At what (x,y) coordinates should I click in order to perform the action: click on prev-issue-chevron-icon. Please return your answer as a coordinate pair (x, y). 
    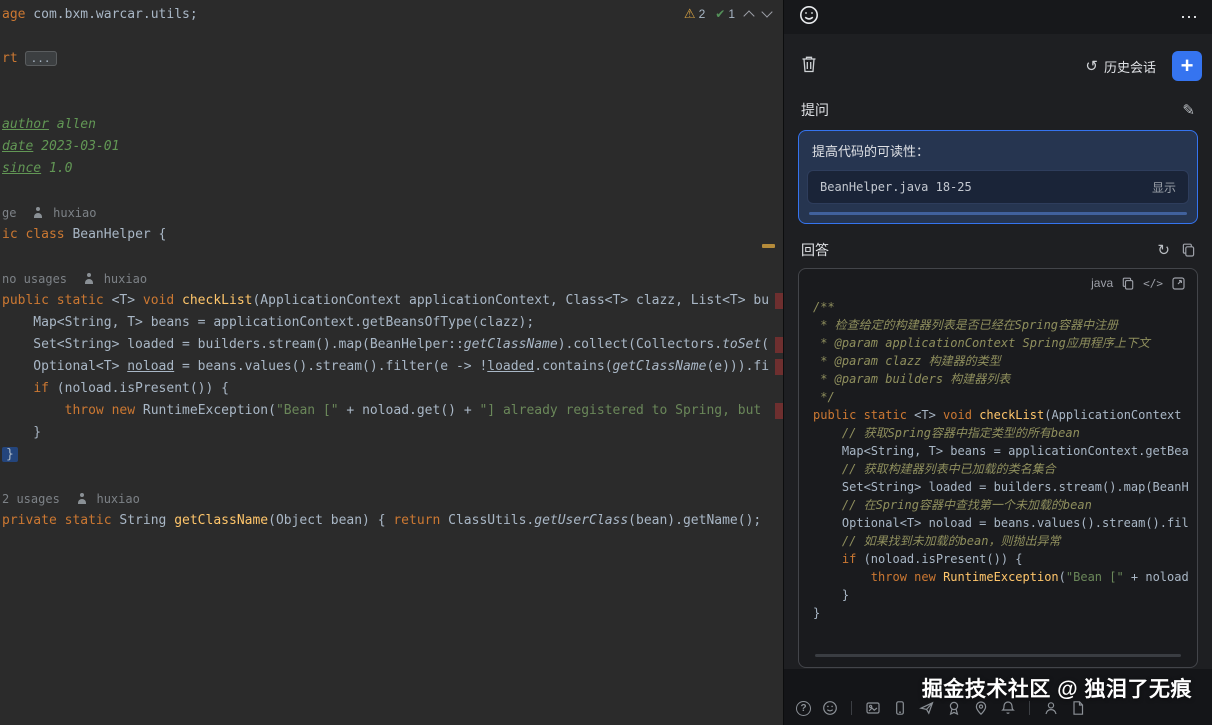
    Looking at the image, I should click on (749, 16).